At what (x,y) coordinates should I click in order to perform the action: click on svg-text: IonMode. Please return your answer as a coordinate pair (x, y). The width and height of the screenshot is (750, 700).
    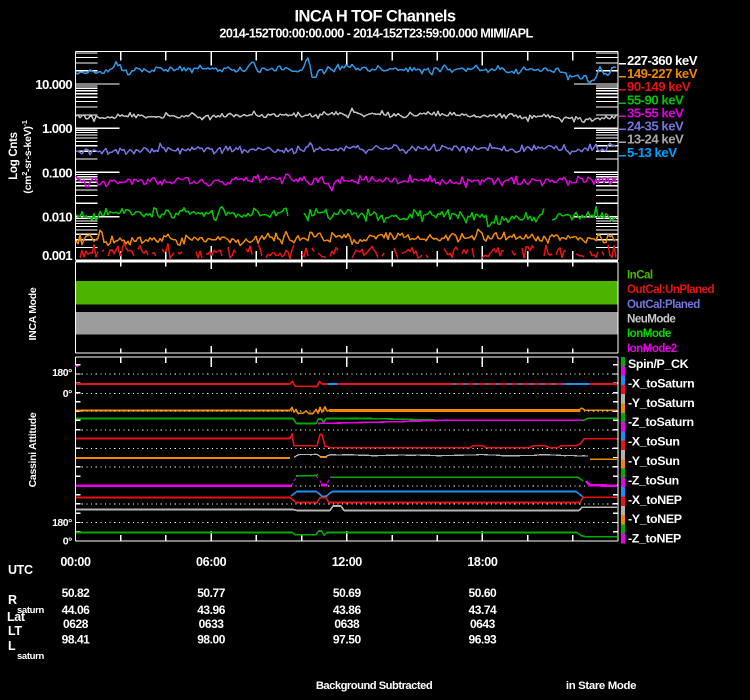
    Looking at the image, I should click on (649, 333).